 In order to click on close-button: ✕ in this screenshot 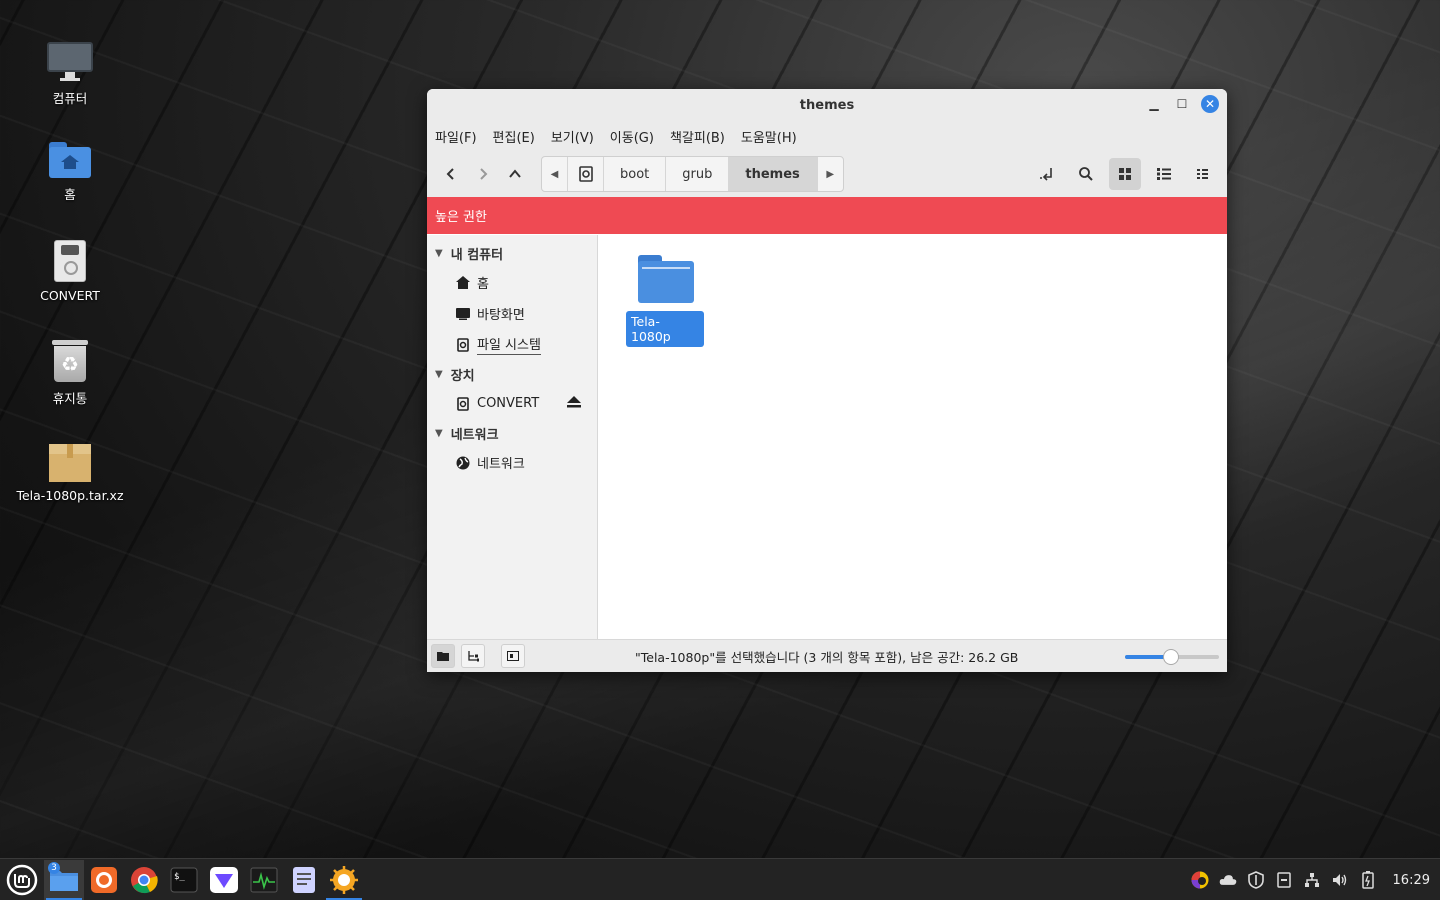, I will do `click(1210, 104)`.